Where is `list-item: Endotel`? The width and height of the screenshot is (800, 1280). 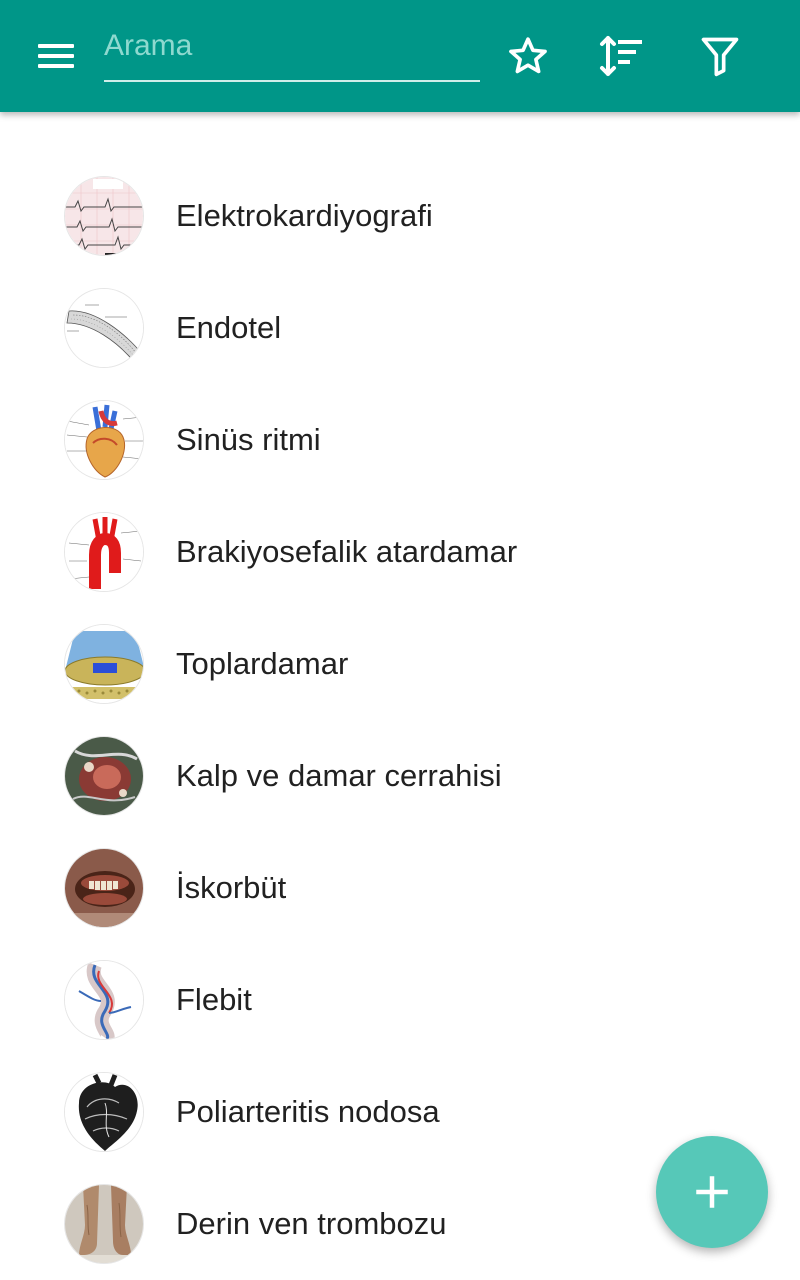
list-item: Endotel is located at coordinates (400, 328).